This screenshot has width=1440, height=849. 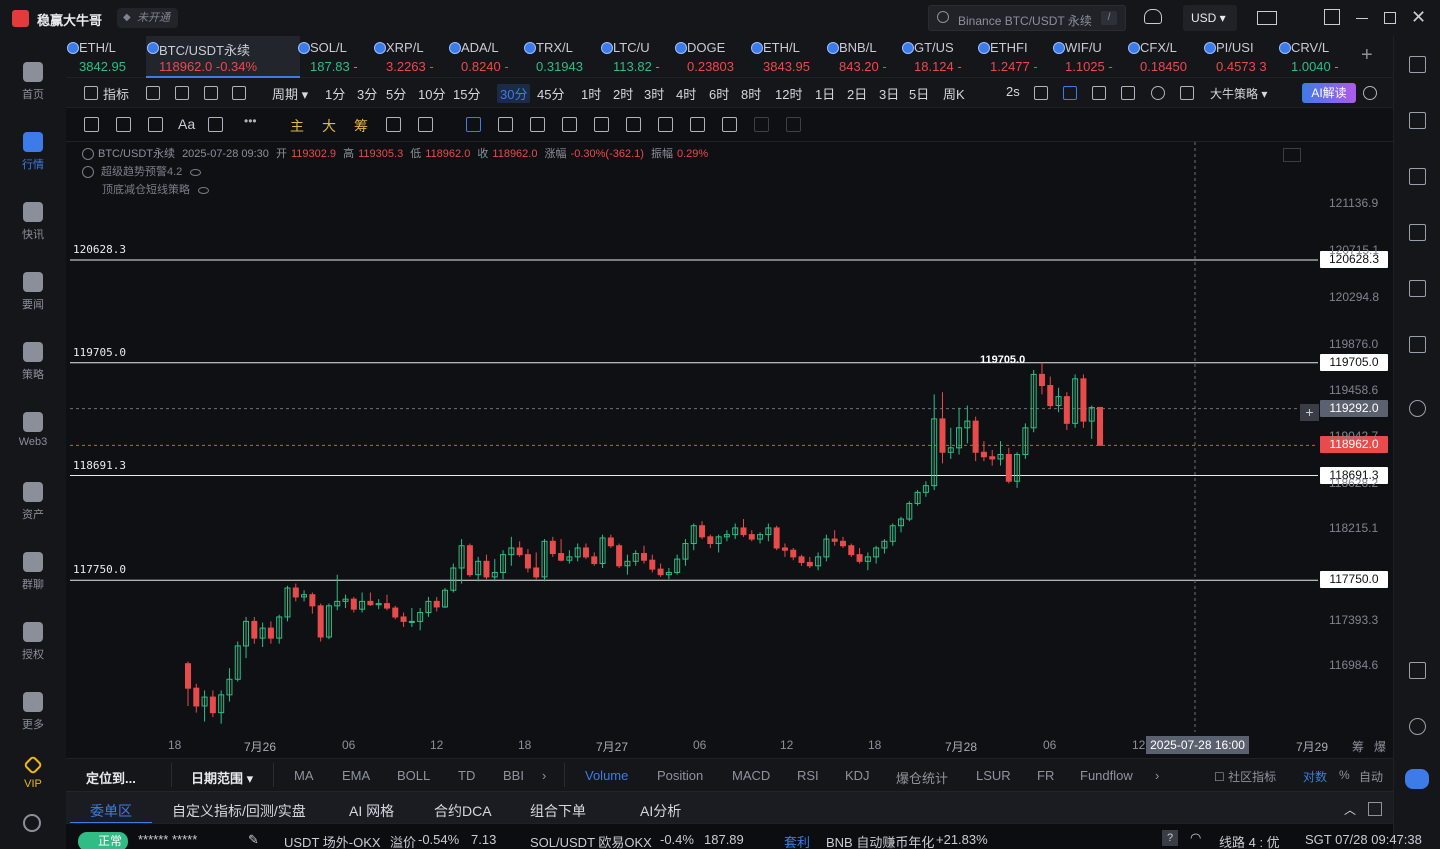 What do you see at coordinates (251, 121) in the screenshot?
I see `more-tools-icon: •••` at bounding box center [251, 121].